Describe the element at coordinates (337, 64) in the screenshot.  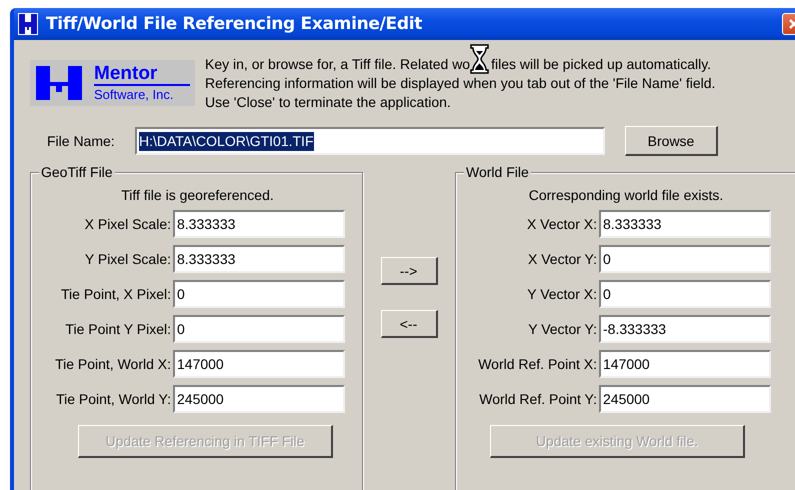
I see `instruction-text: Key in, or browse for, a Tiff file. Related wo` at that location.